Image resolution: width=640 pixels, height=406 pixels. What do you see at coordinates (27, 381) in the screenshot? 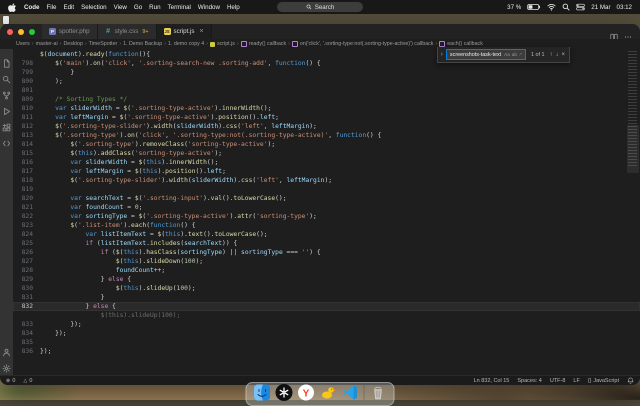
I see `statusbar-item: △ 0` at bounding box center [27, 381].